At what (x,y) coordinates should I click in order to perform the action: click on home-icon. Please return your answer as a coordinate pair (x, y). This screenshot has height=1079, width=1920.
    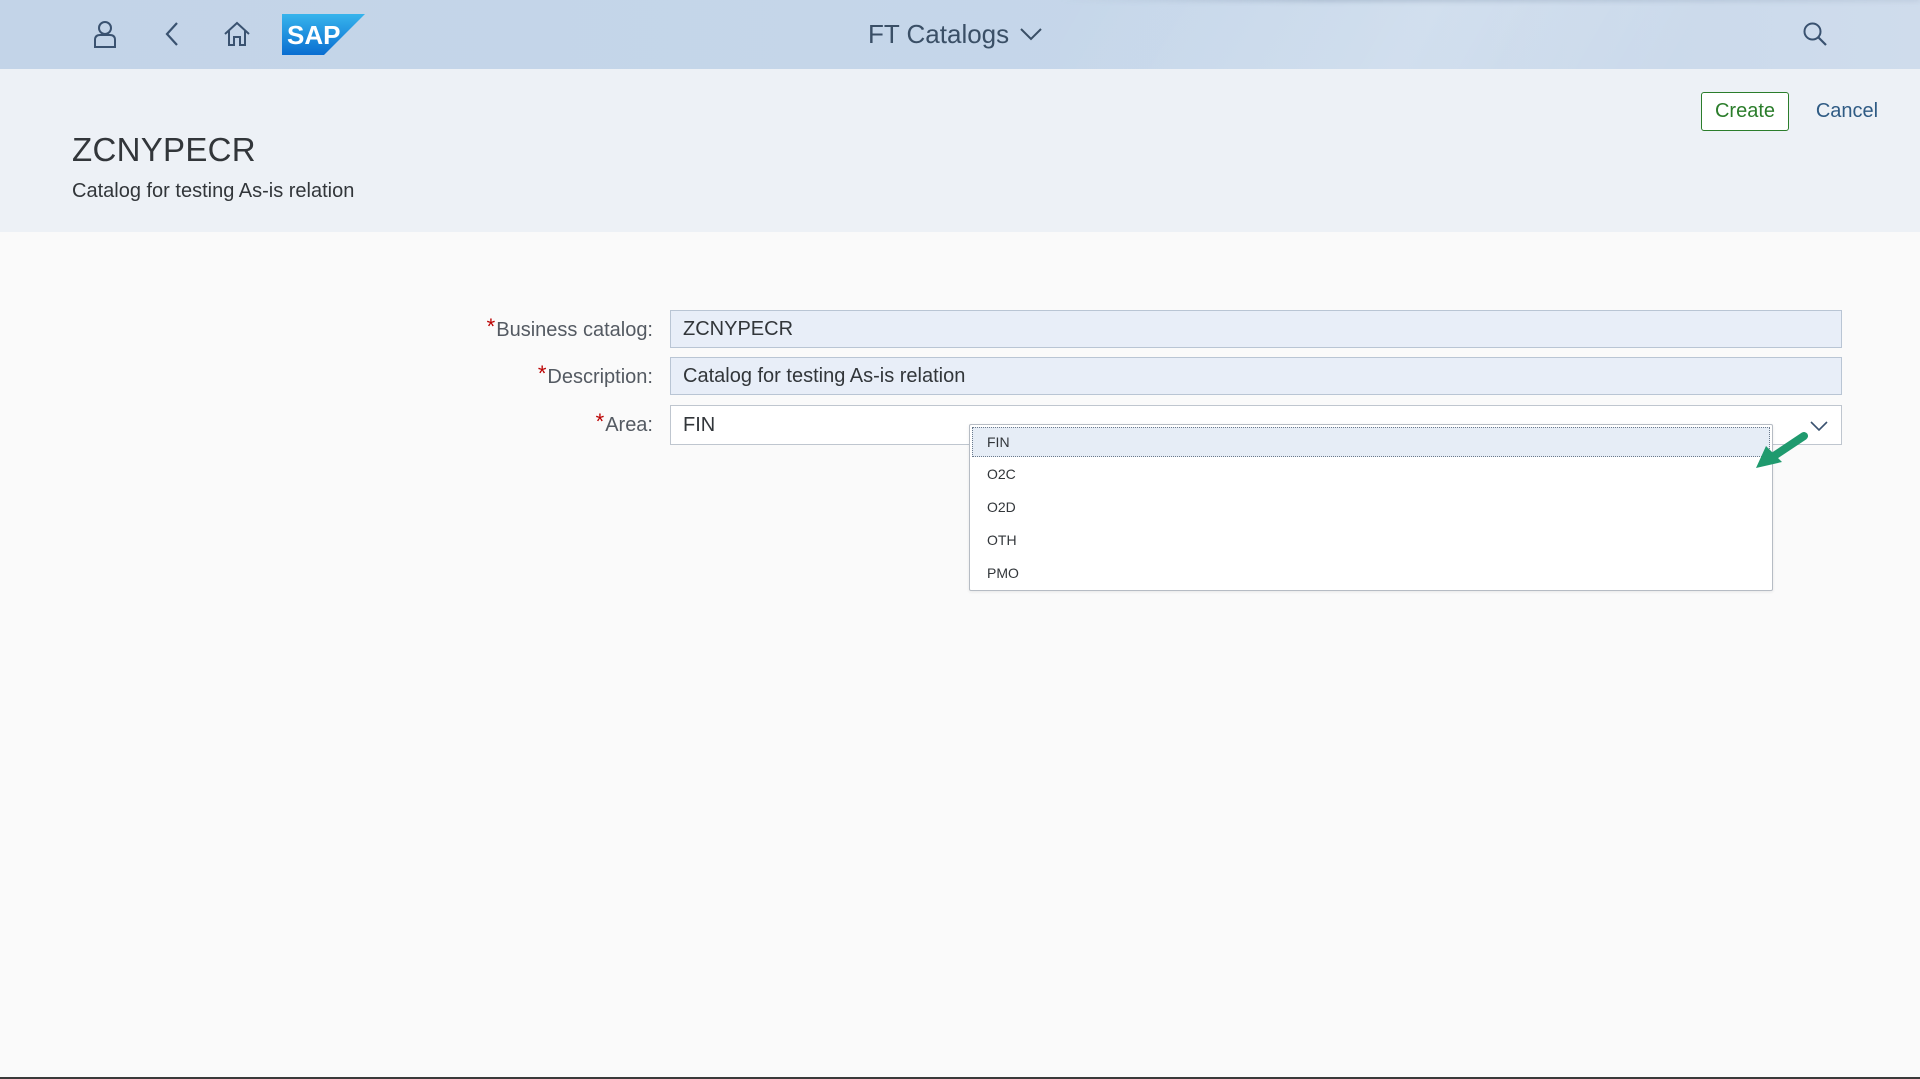
    Looking at the image, I should click on (237, 34).